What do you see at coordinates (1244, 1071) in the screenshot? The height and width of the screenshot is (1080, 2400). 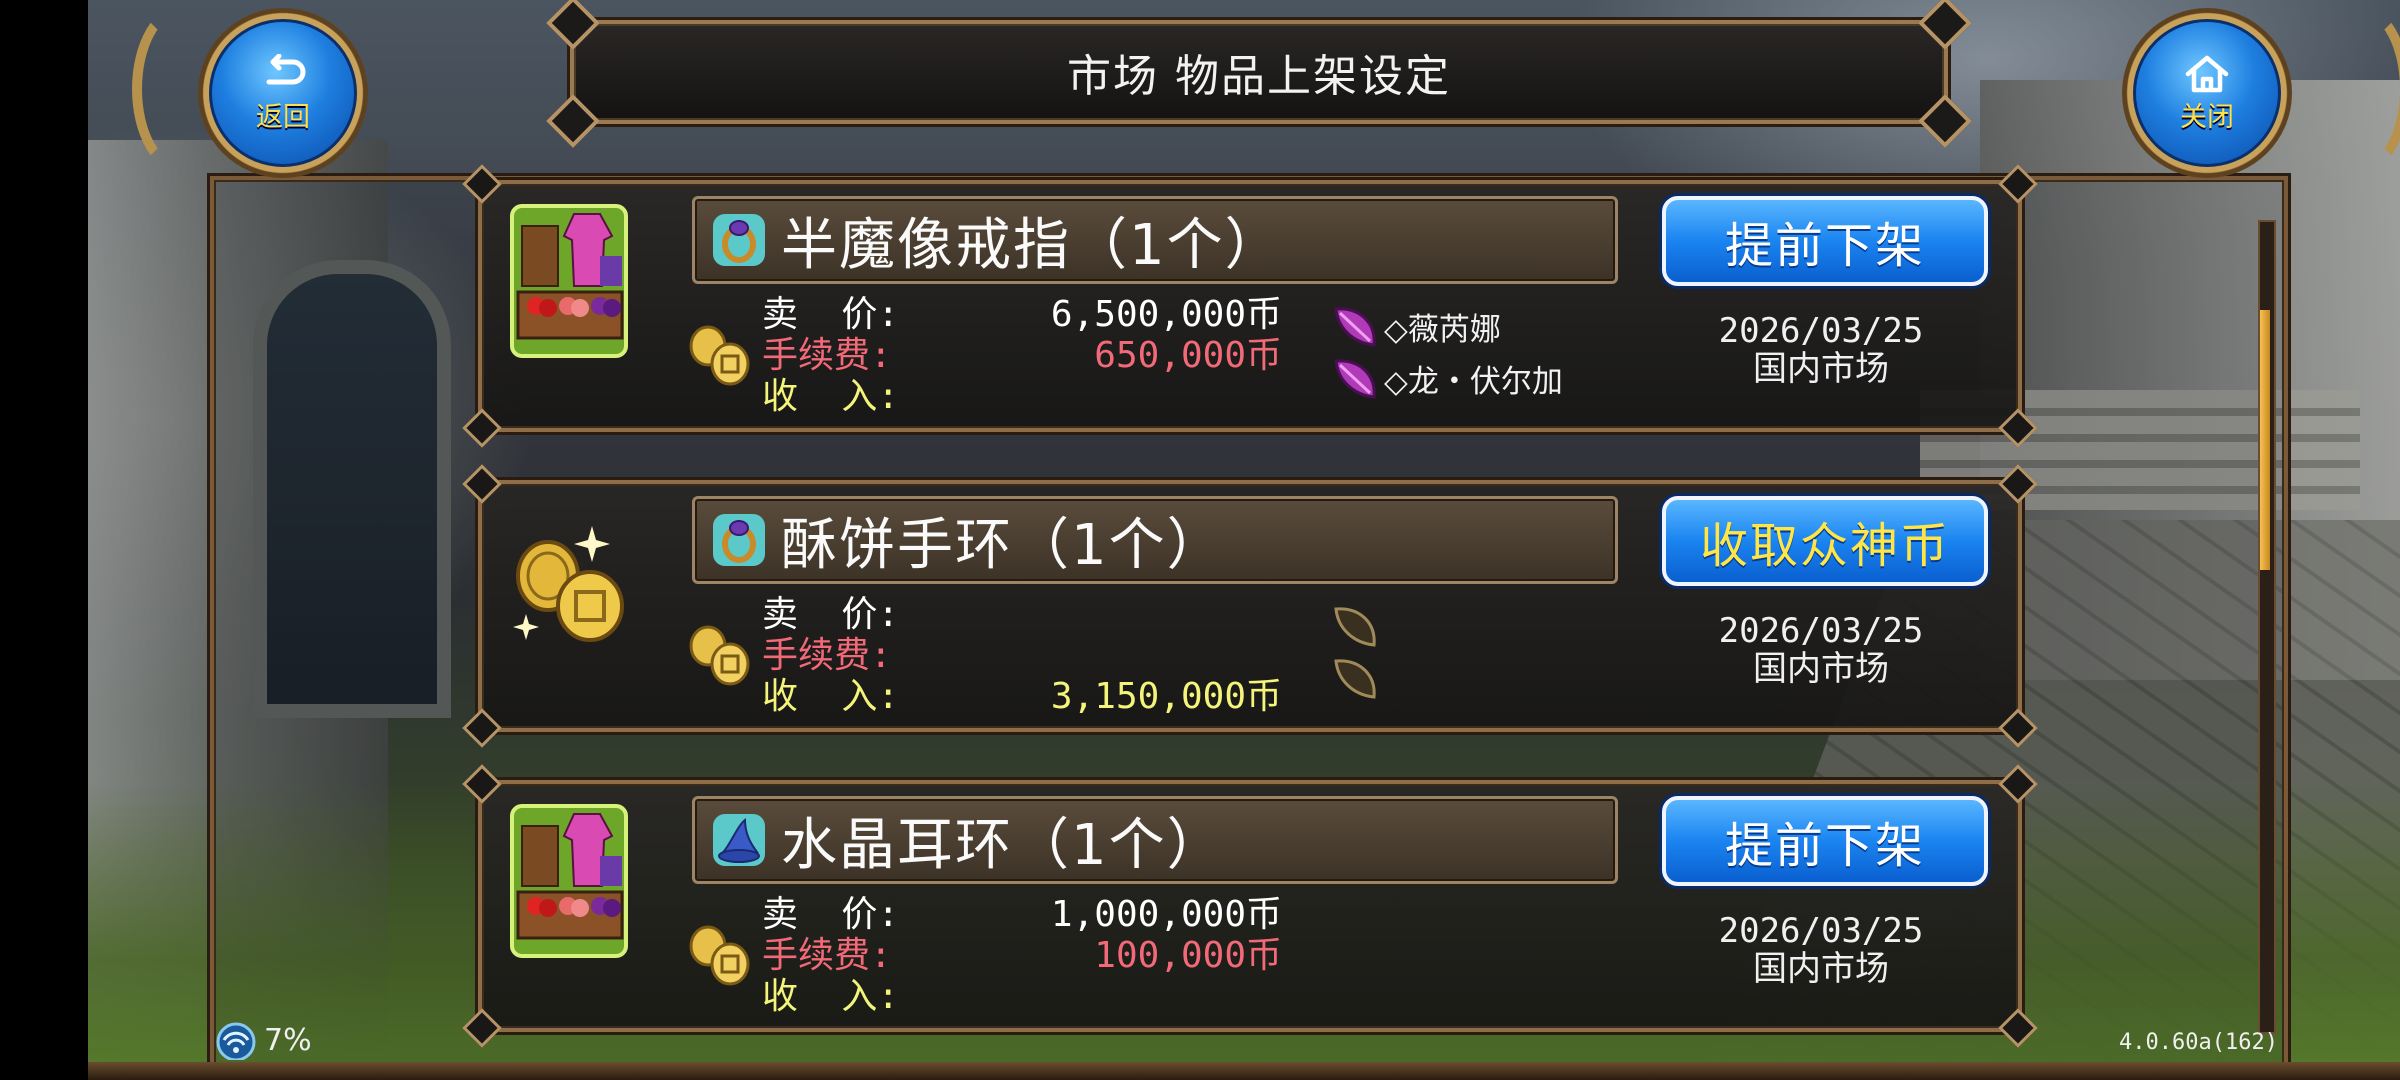 I see `frame-bottom-border` at bounding box center [1244, 1071].